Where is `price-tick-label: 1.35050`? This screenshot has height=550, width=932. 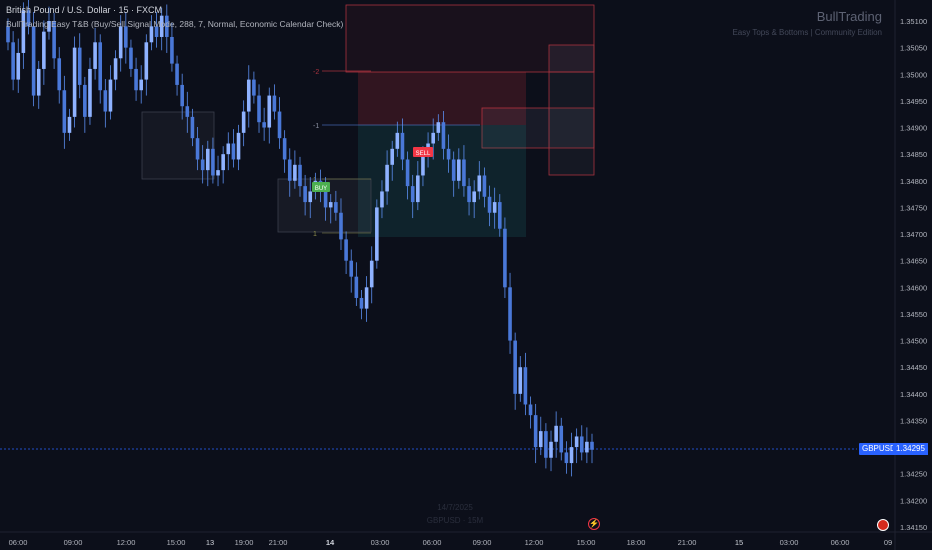 price-tick-label: 1.35050 is located at coordinates (913, 48).